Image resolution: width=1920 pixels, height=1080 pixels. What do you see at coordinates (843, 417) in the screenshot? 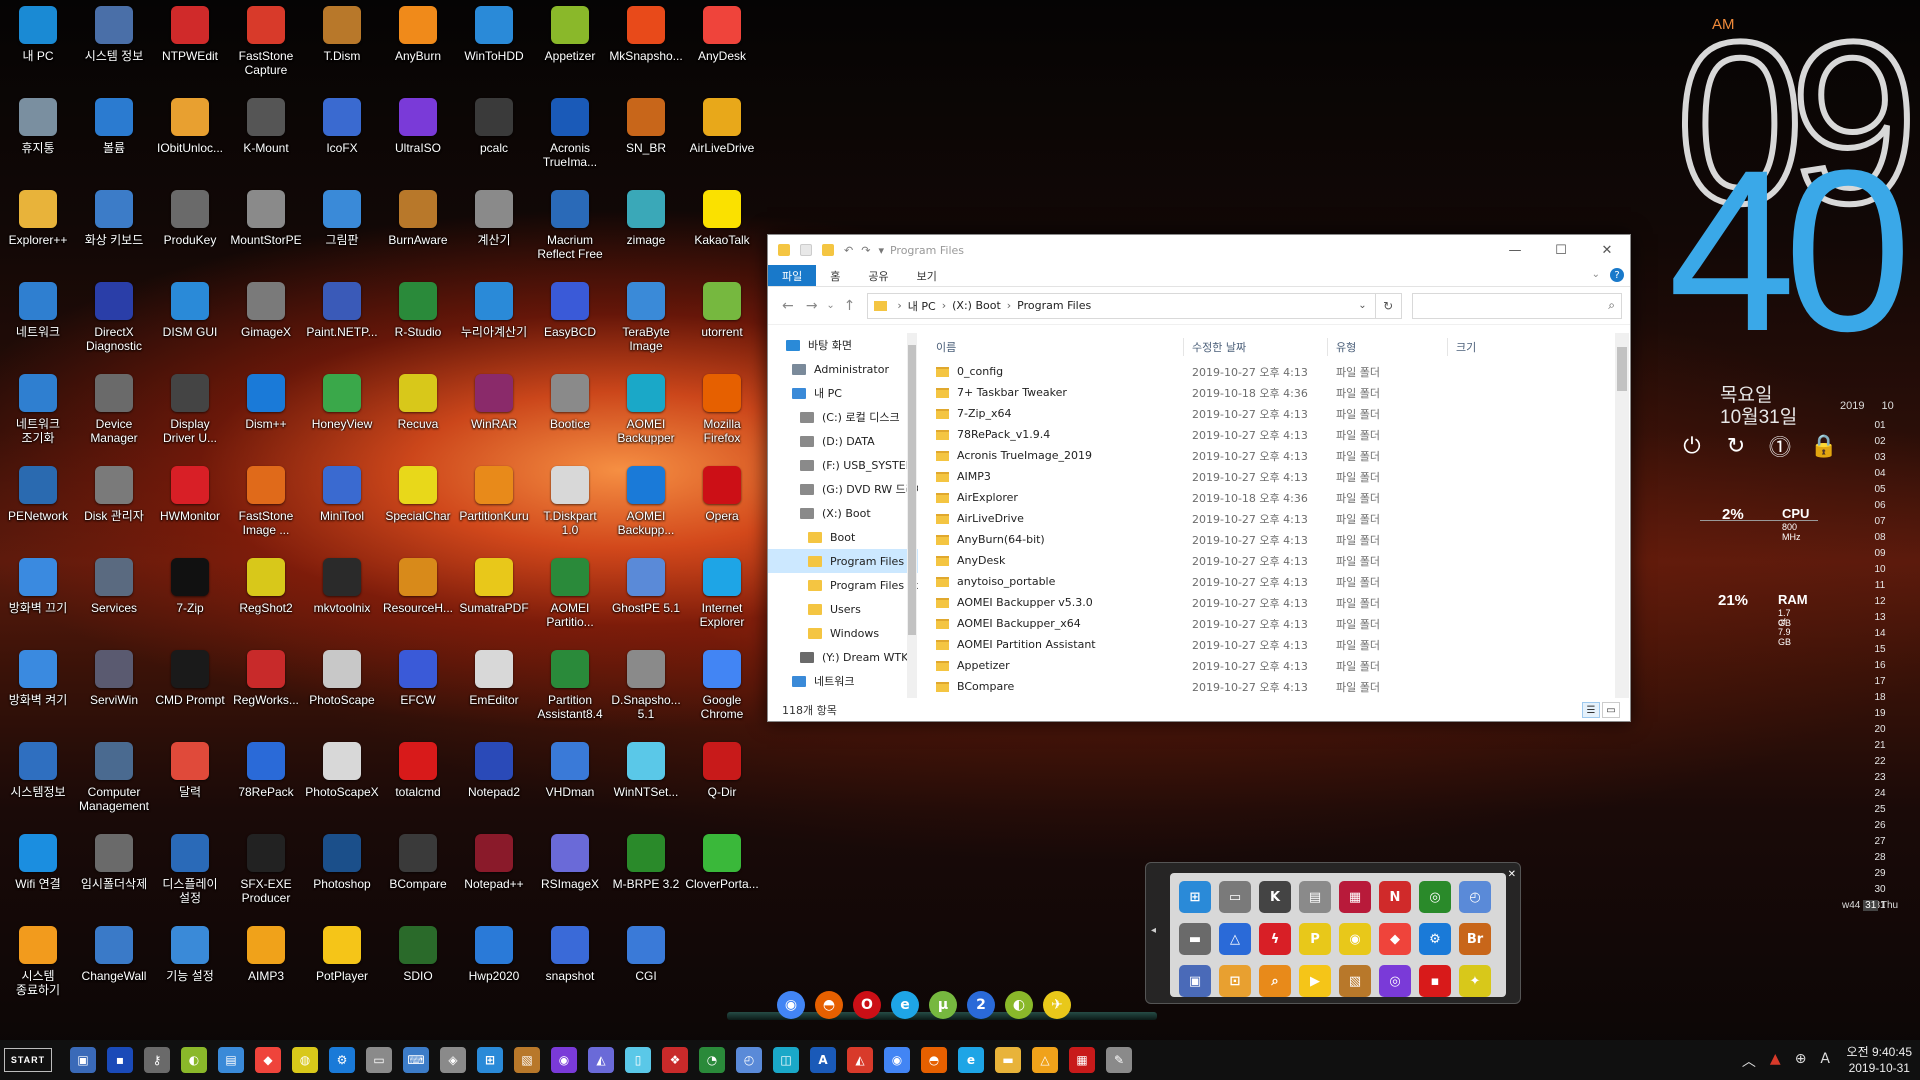
I see `nav-item: (C:) 로컬 디스크` at bounding box center [843, 417].